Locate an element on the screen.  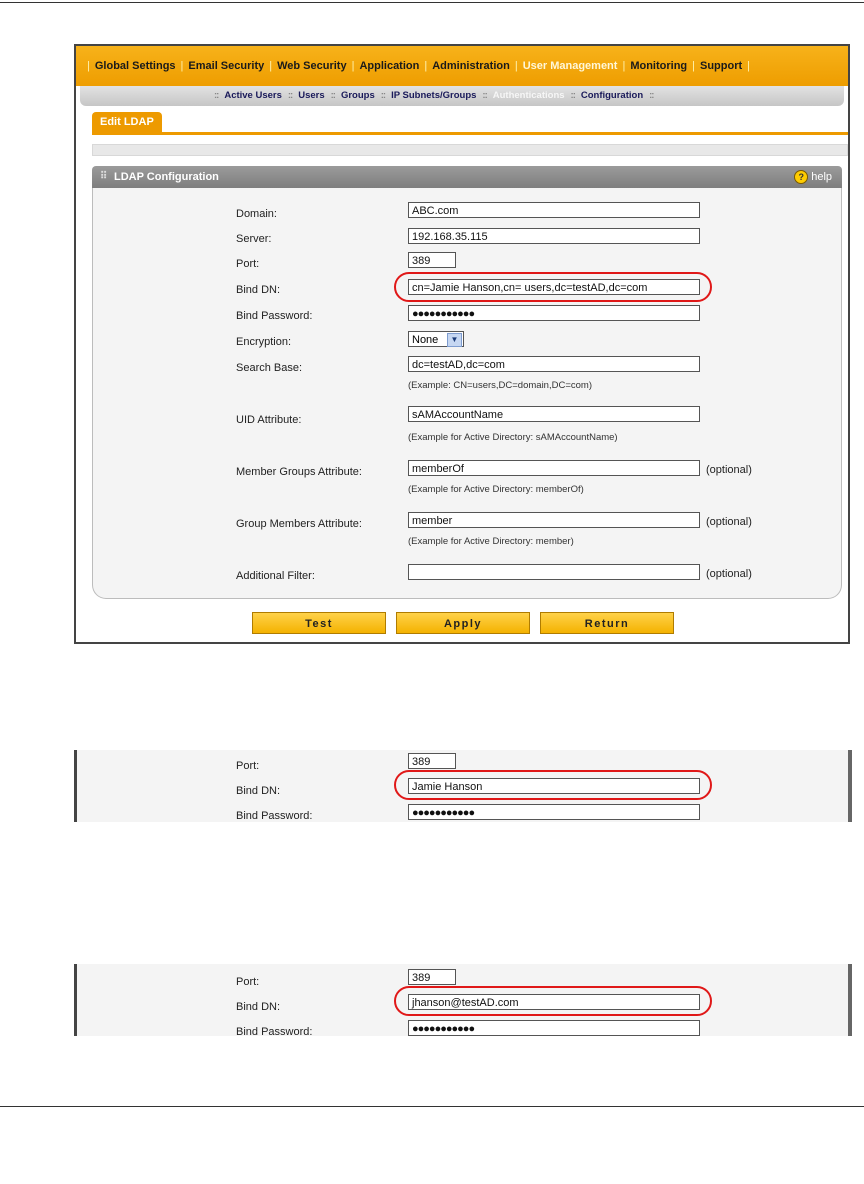
group-members-input: member is located at coordinates (554, 520).